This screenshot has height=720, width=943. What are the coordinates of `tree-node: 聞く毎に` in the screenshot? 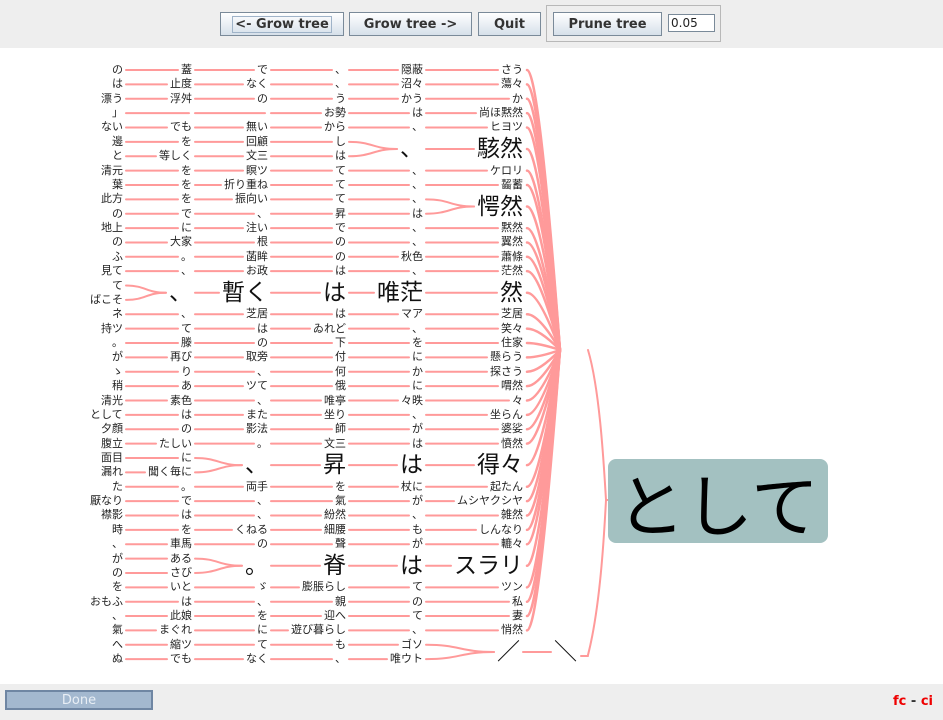 It's located at (170, 472).